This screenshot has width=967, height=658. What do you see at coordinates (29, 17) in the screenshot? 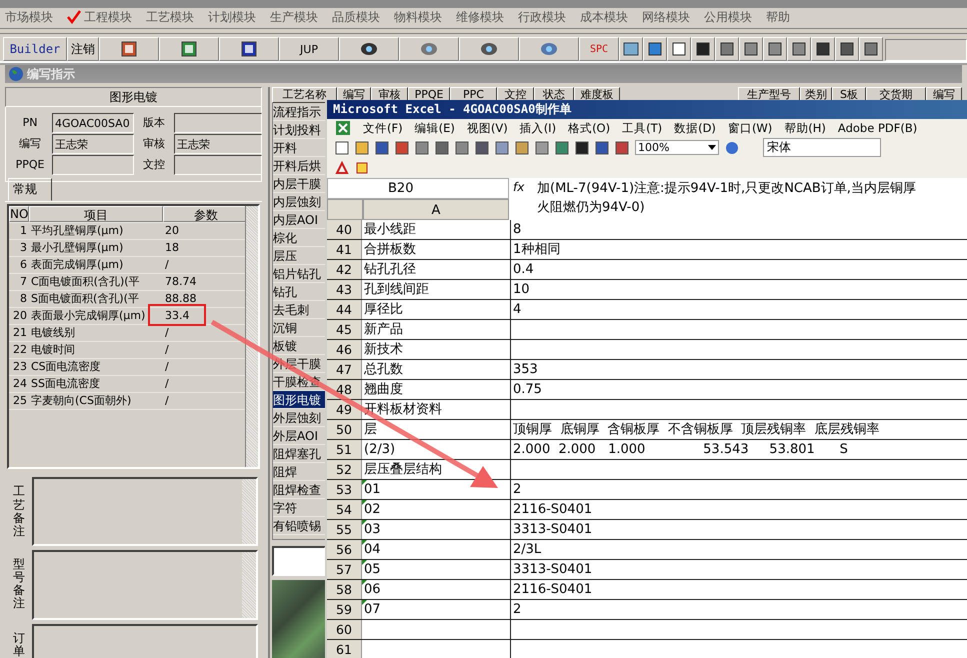
I see `menu-item: 市场模块` at bounding box center [29, 17].